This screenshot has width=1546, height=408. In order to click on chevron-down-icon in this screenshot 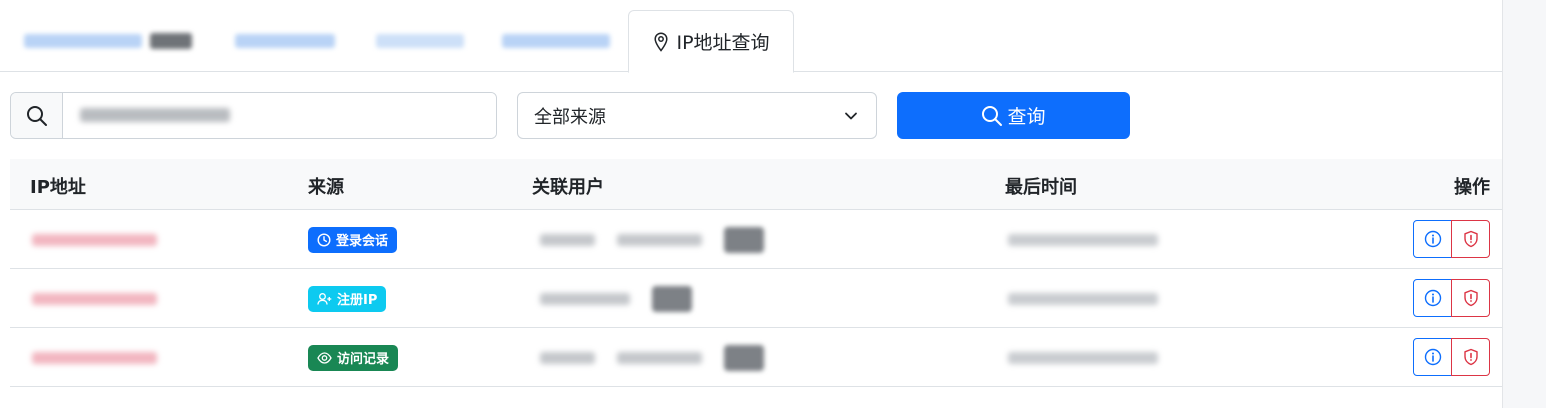, I will do `click(851, 116)`.